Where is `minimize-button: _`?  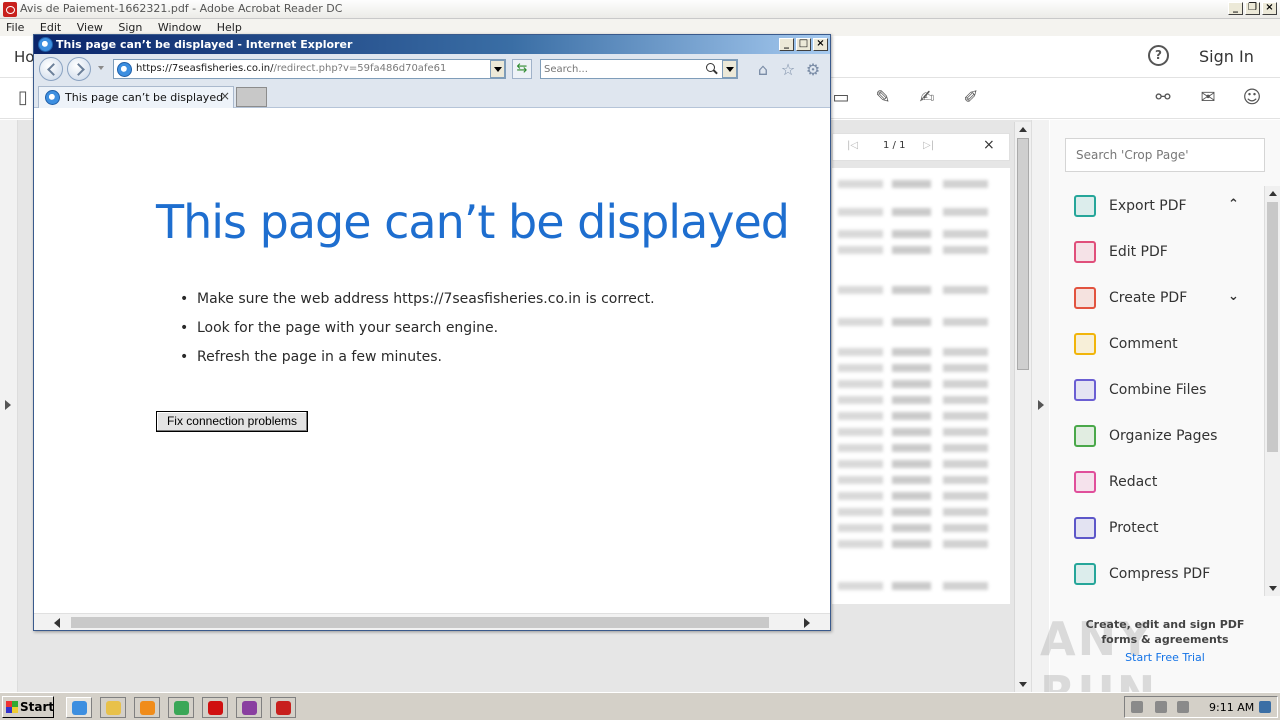 minimize-button: _ is located at coordinates (1235, 8).